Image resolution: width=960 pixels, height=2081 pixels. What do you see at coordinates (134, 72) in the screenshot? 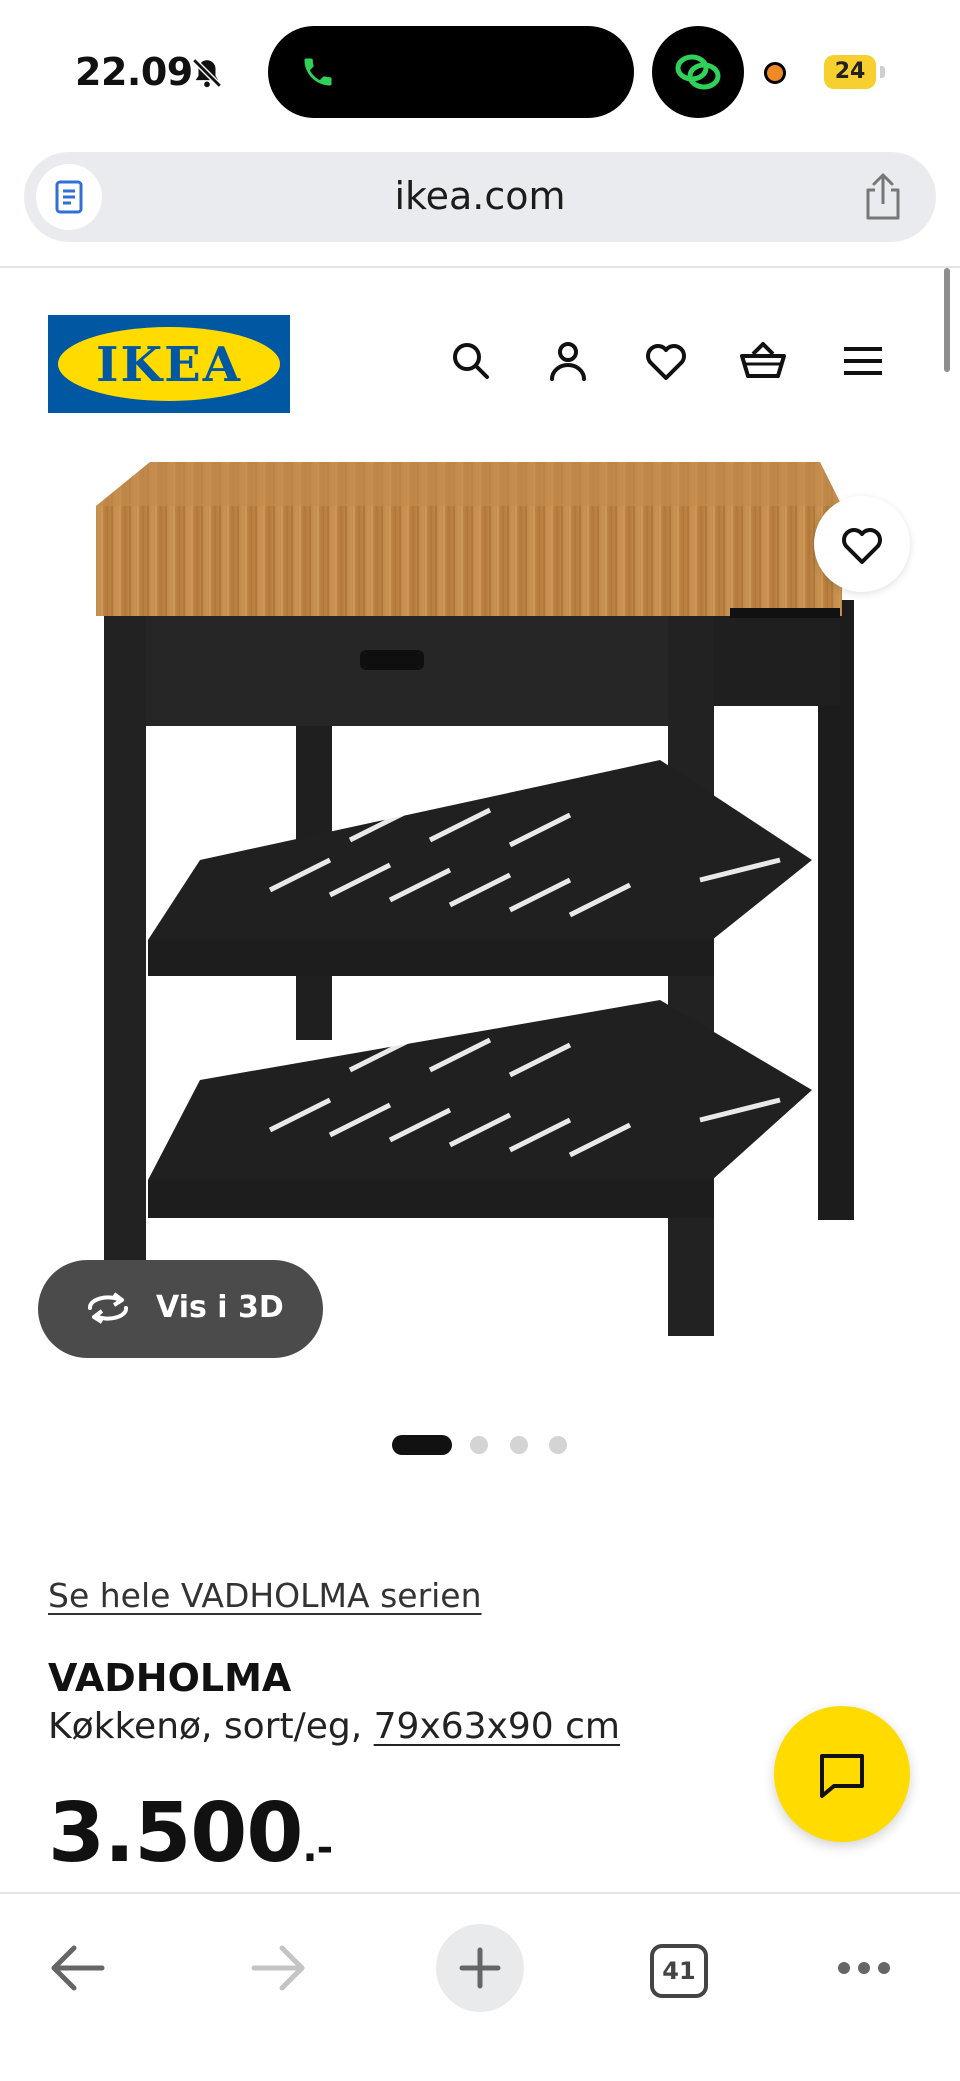
I see `status-time: 22.09` at bounding box center [134, 72].